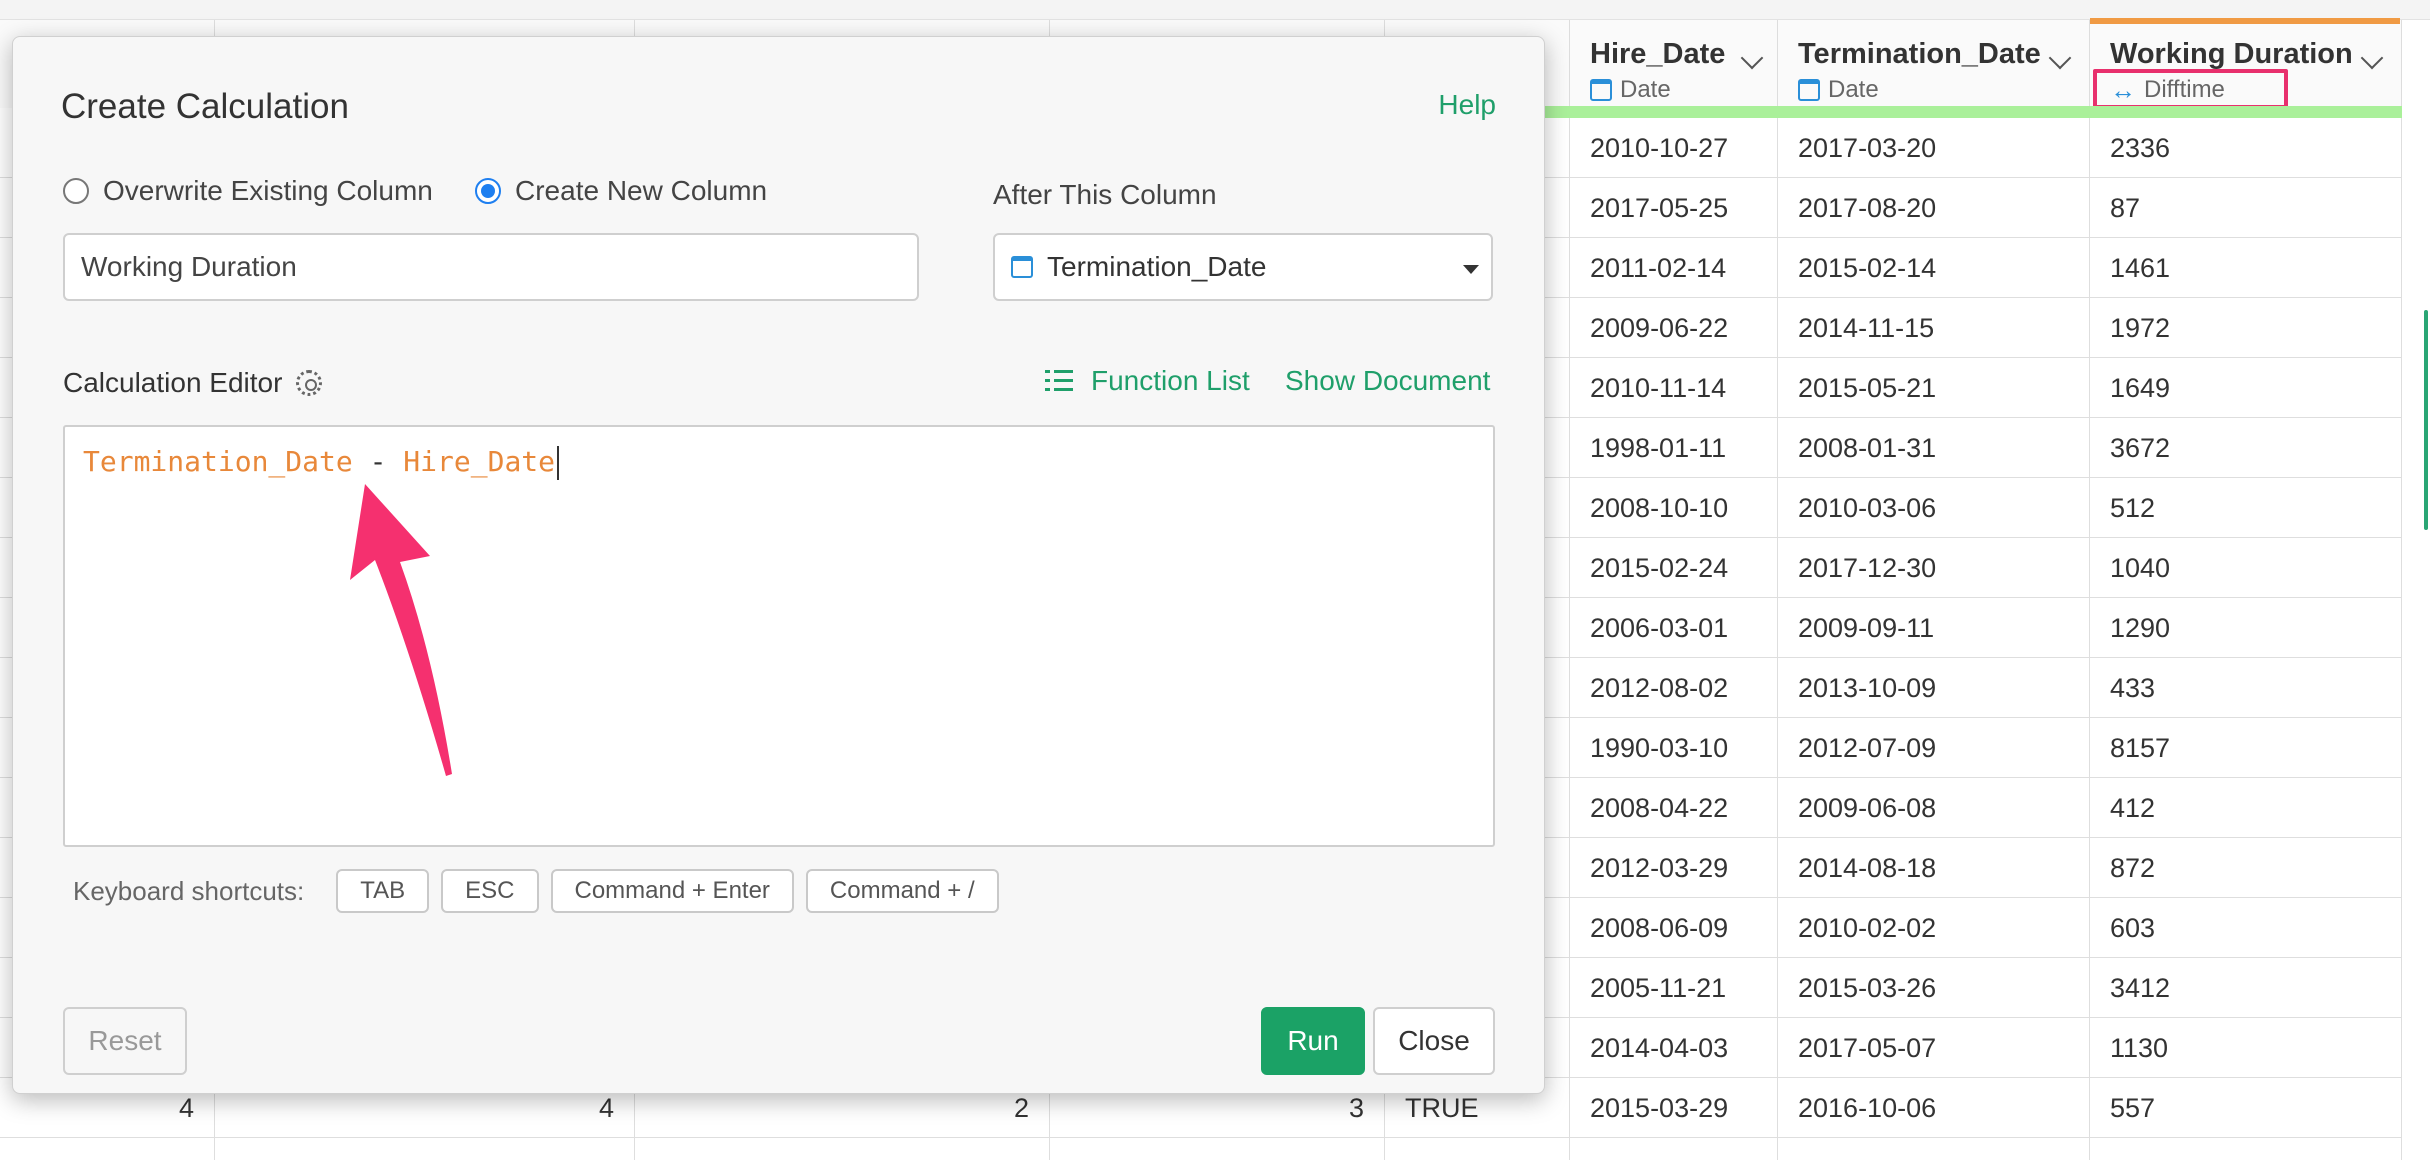  I want to click on table-cell: 2017-08-20, so click(1934, 208).